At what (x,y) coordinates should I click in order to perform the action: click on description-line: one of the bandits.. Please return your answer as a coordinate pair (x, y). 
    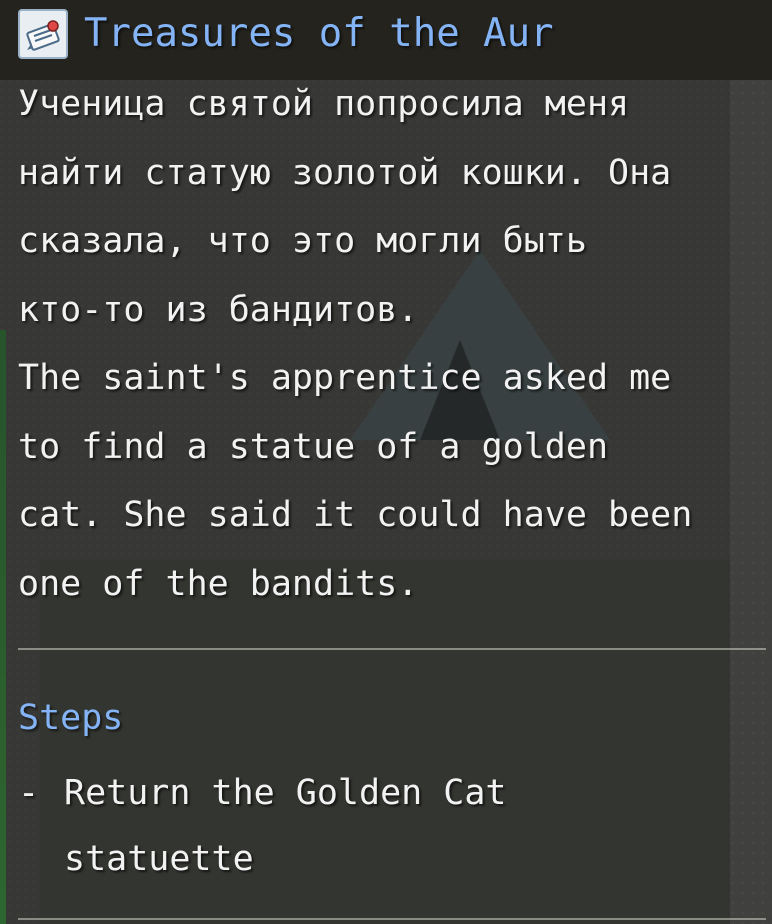
    Looking at the image, I should click on (218, 583).